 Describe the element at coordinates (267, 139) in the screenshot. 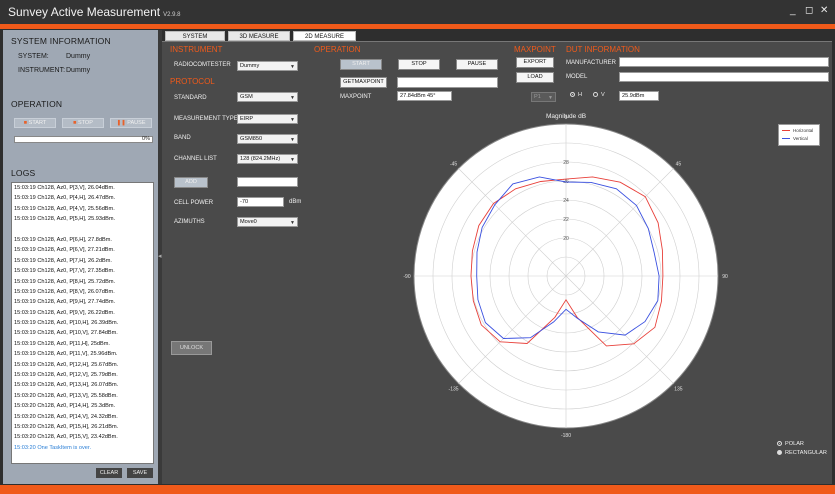

I see `band-select: GSM850 ▼` at that location.